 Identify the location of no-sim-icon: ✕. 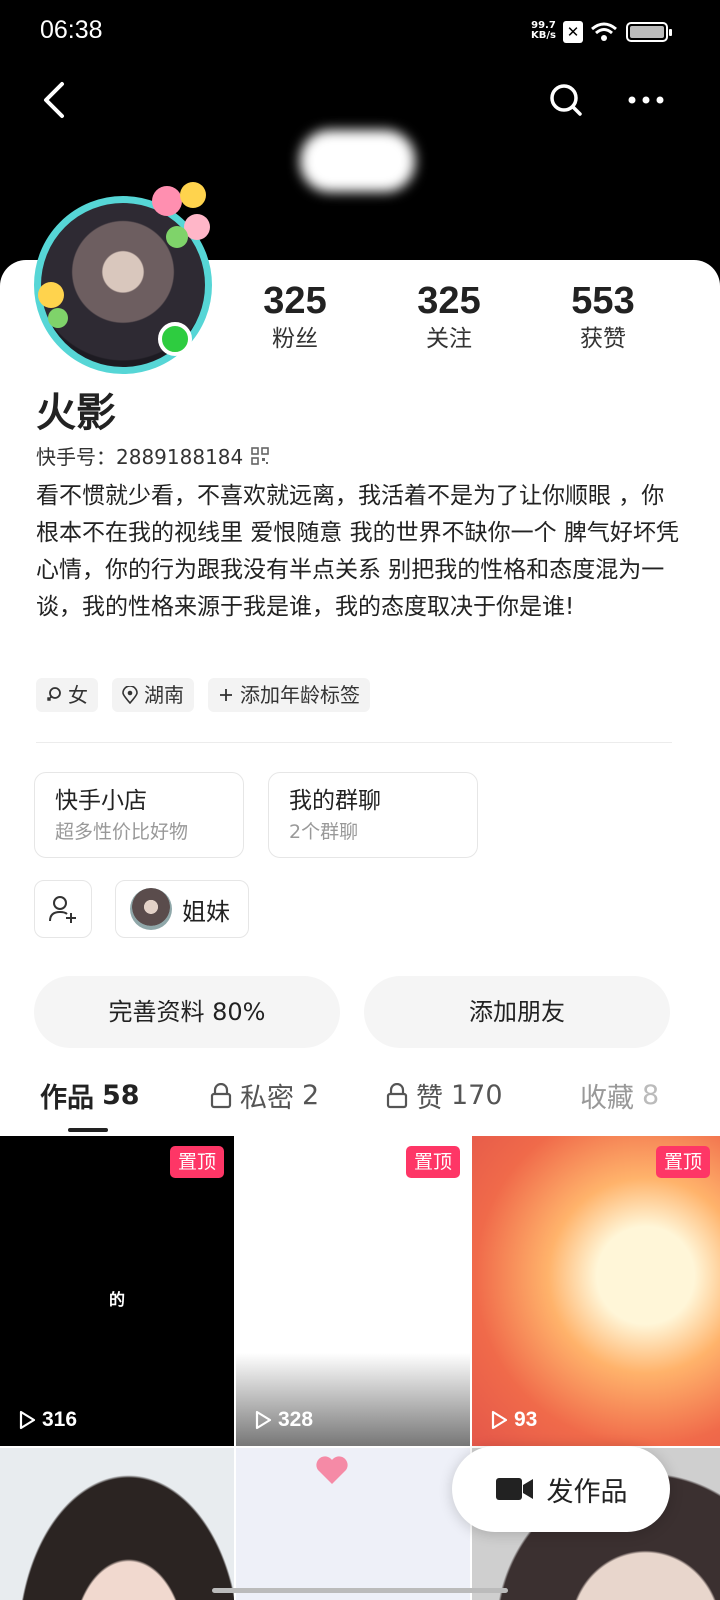
(573, 32).